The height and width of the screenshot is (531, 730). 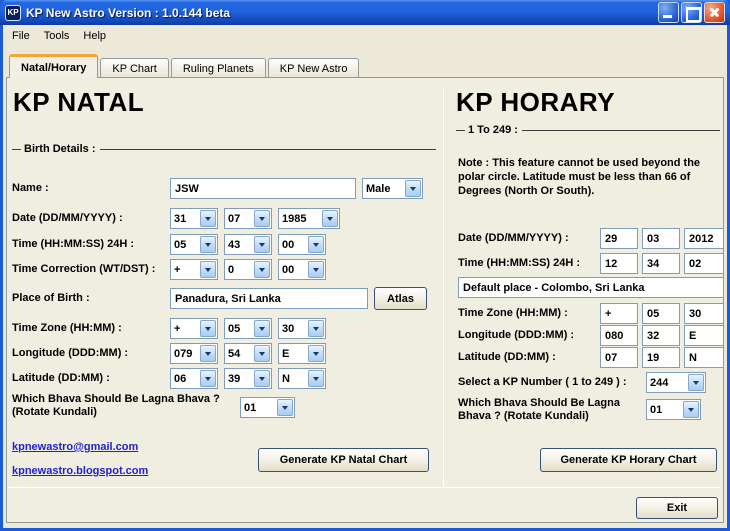 I want to click on menu-item-help: Help, so click(x=95, y=36).